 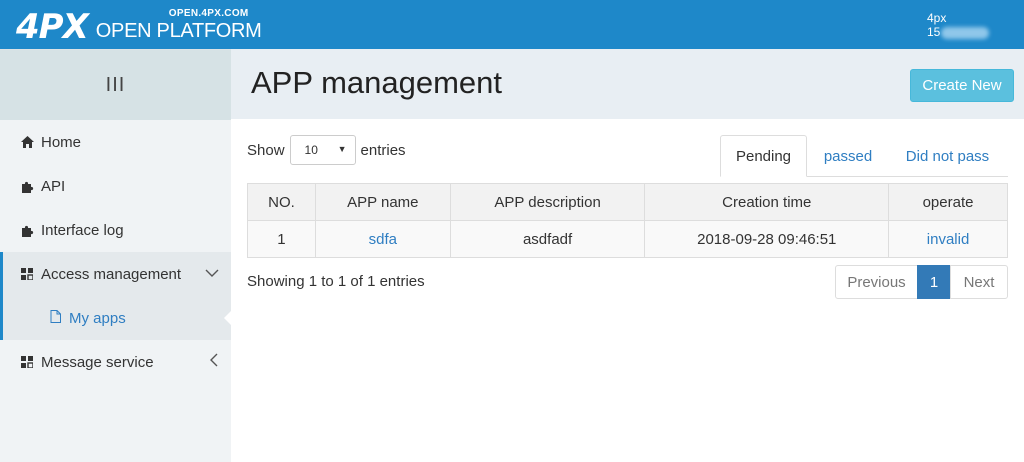 What do you see at coordinates (382, 239) in the screenshot?
I see `app-name-link: sdfa` at bounding box center [382, 239].